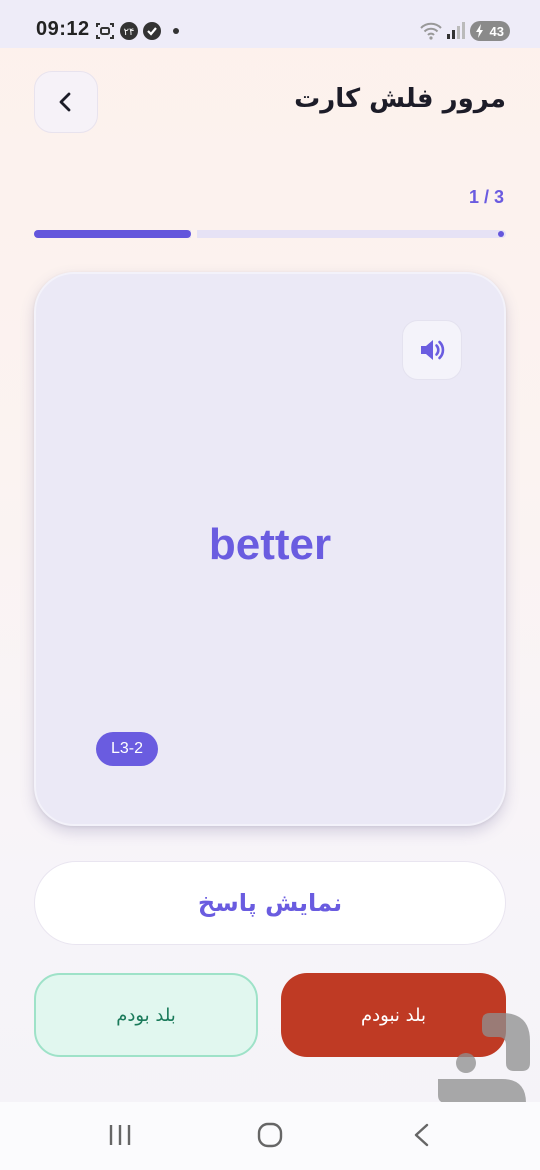 The height and width of the screenshot is (1170, 540). Describe the element at coordinates (127, 749) in the screenshot. I see `level-badge: L3-2` at that location.